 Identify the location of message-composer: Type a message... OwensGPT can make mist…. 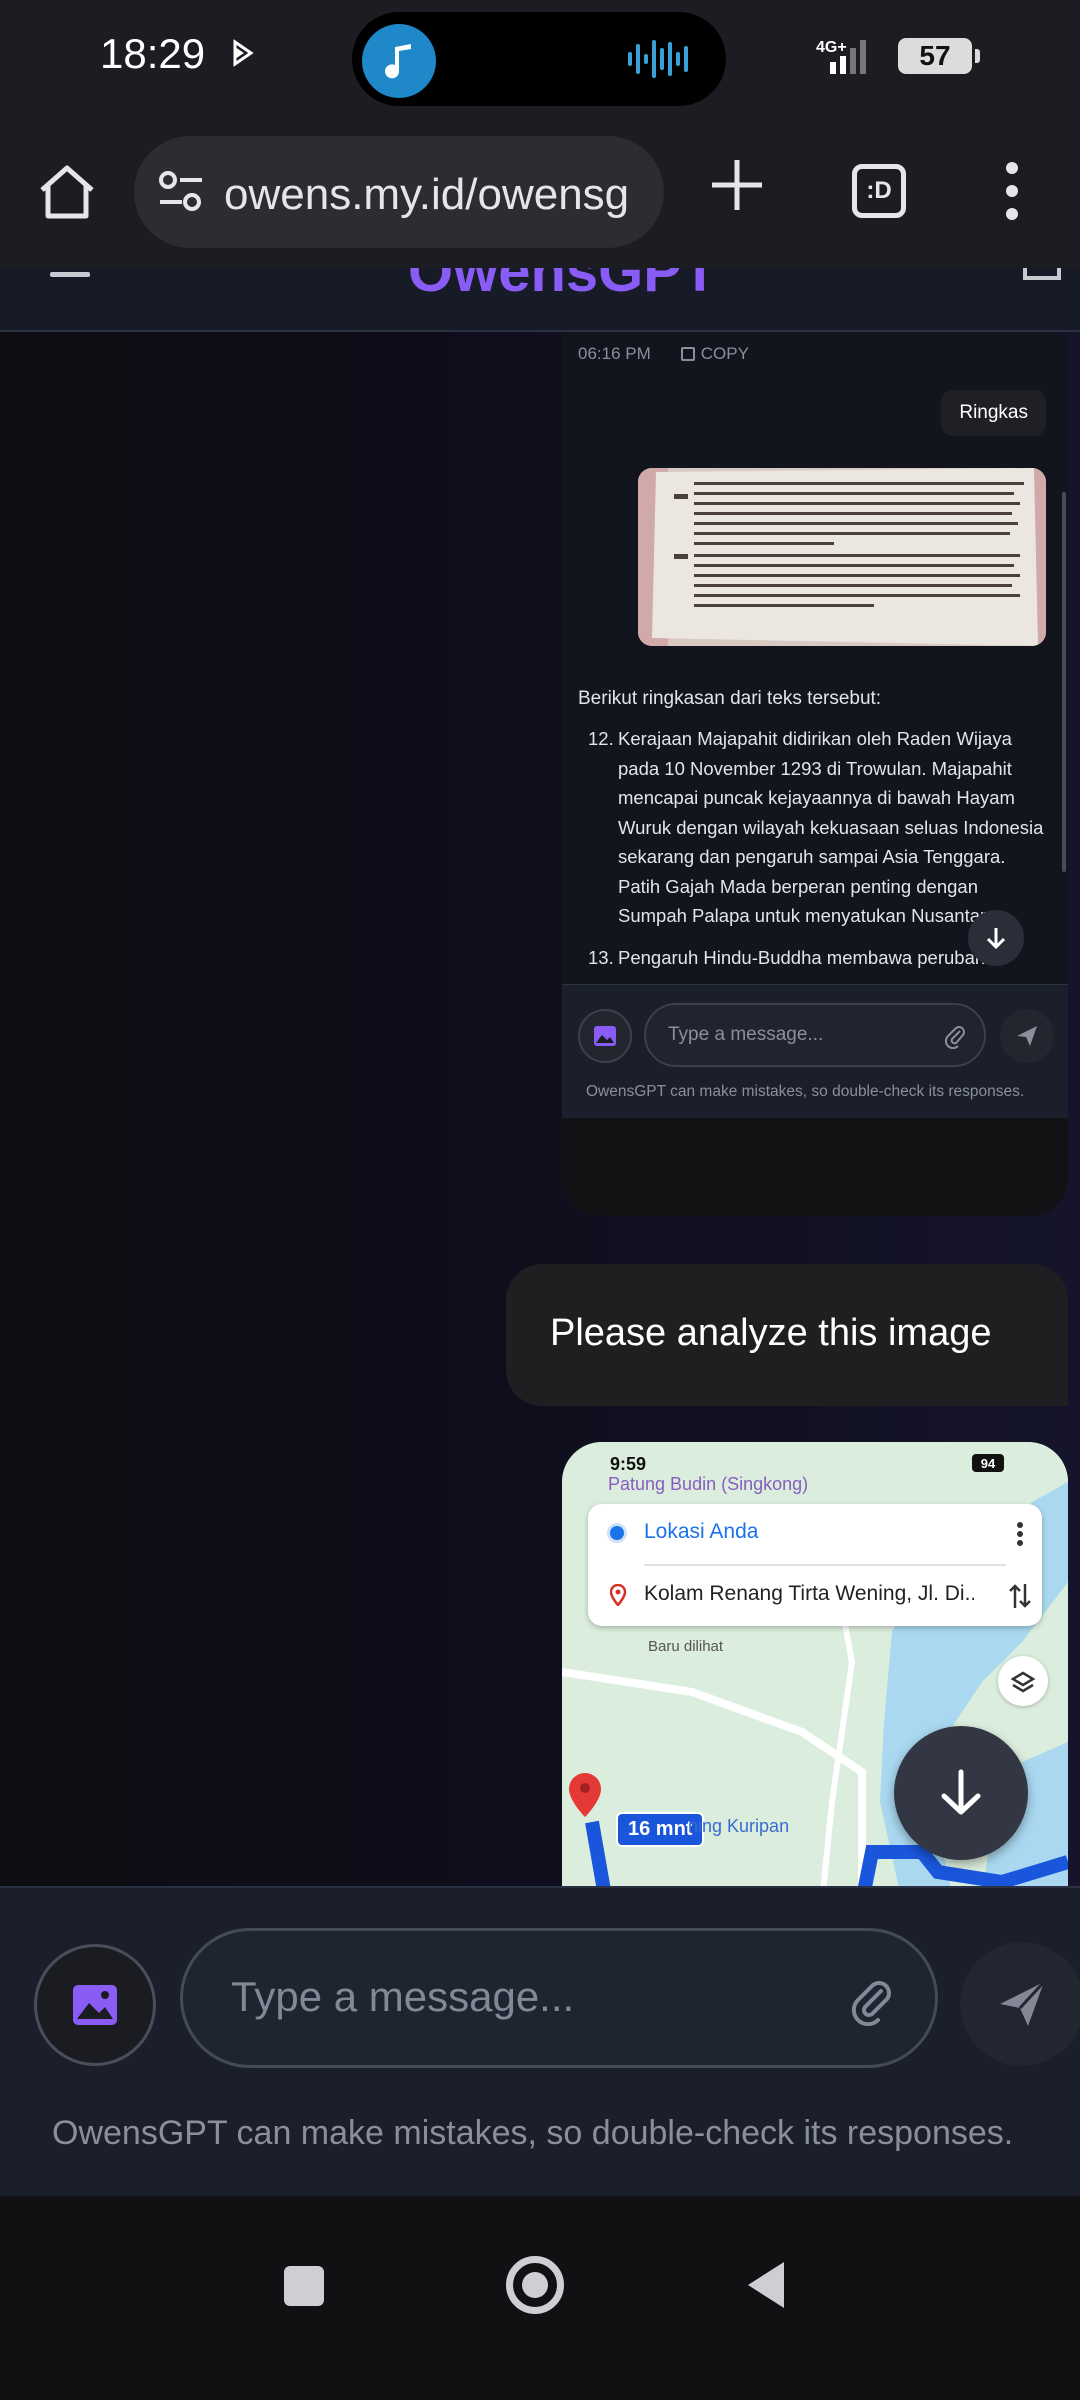
(540, 2041).